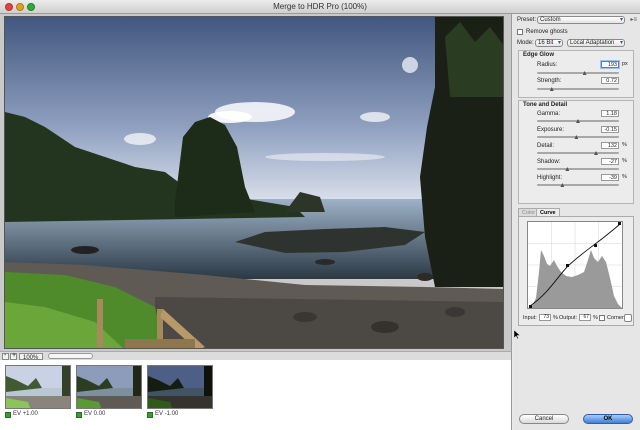  I want to click on exposure-slider-thumb, so click(576, 137).